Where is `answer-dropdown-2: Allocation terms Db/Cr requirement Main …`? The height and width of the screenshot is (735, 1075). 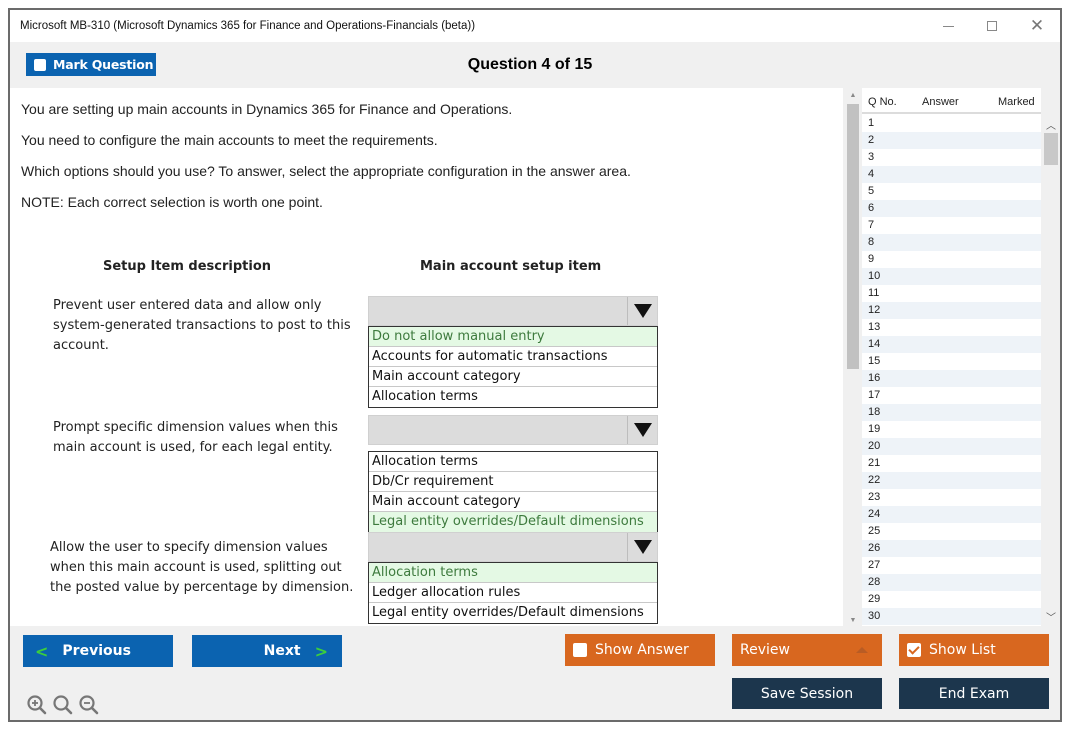 answer-dropdown-2: Allocation terms Db/Cr requirement Main … is located at coordinates (513, 474).